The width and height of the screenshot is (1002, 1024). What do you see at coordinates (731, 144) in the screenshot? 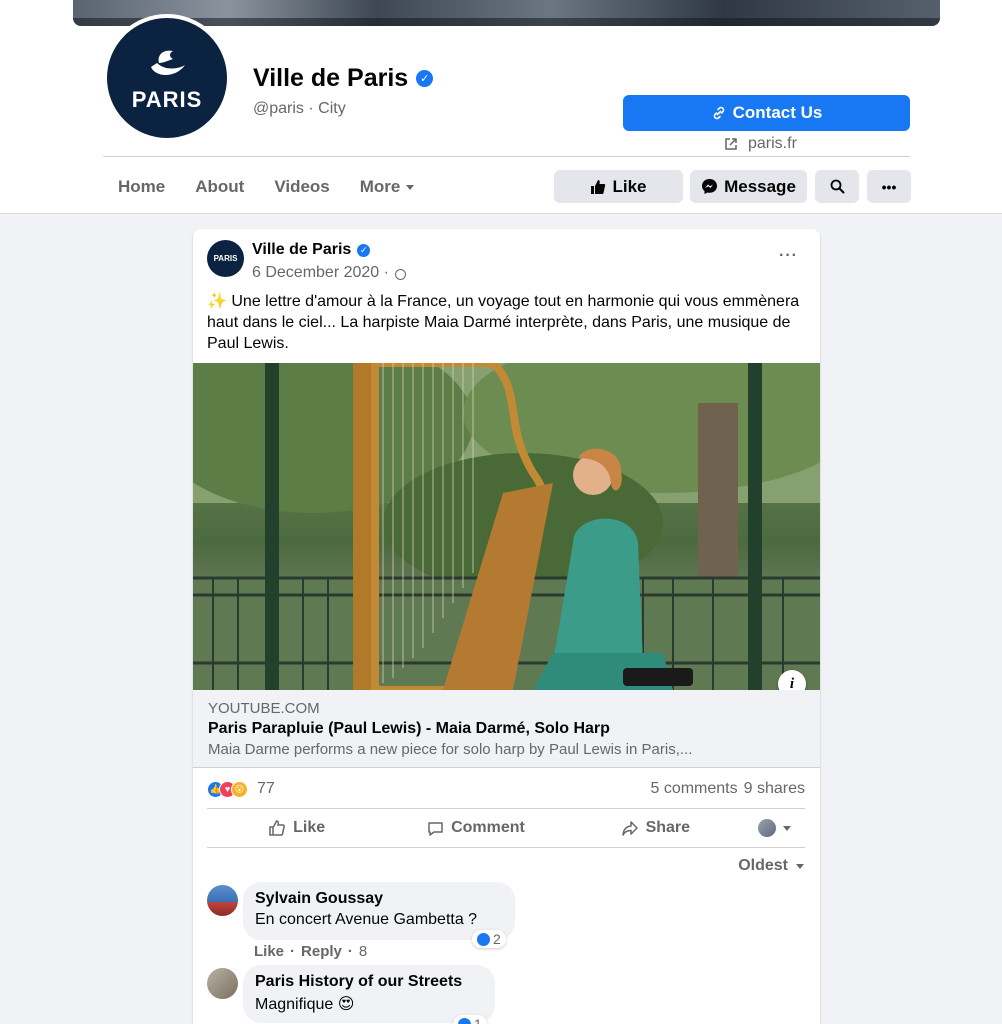
I see `external-link-icon` at bounding box center [731, 144].